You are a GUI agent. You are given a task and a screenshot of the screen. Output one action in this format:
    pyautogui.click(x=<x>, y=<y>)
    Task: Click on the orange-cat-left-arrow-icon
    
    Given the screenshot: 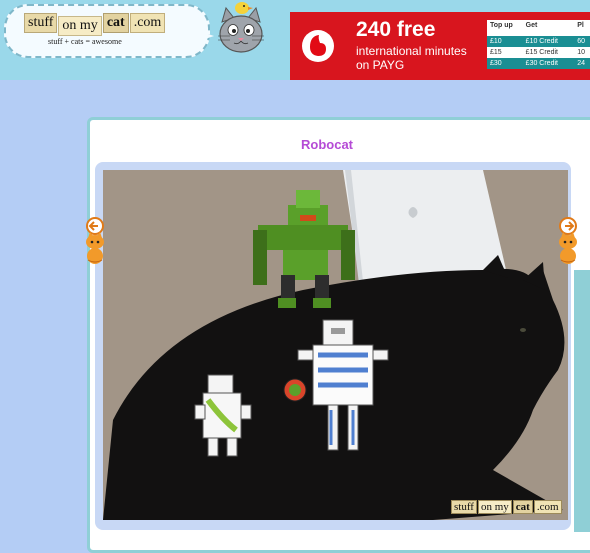 What is the action you would take?
    pyautogui.click(x=95, y=241)
    